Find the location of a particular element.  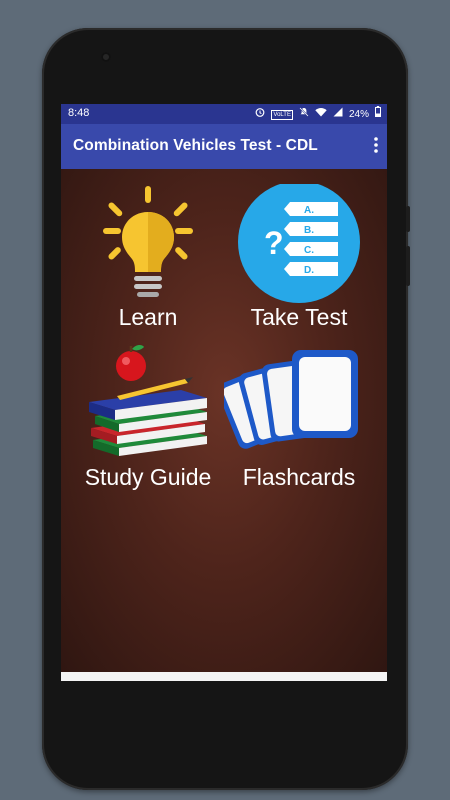

flashcards-tile: Flashcards is located at coordinates (299, 424).